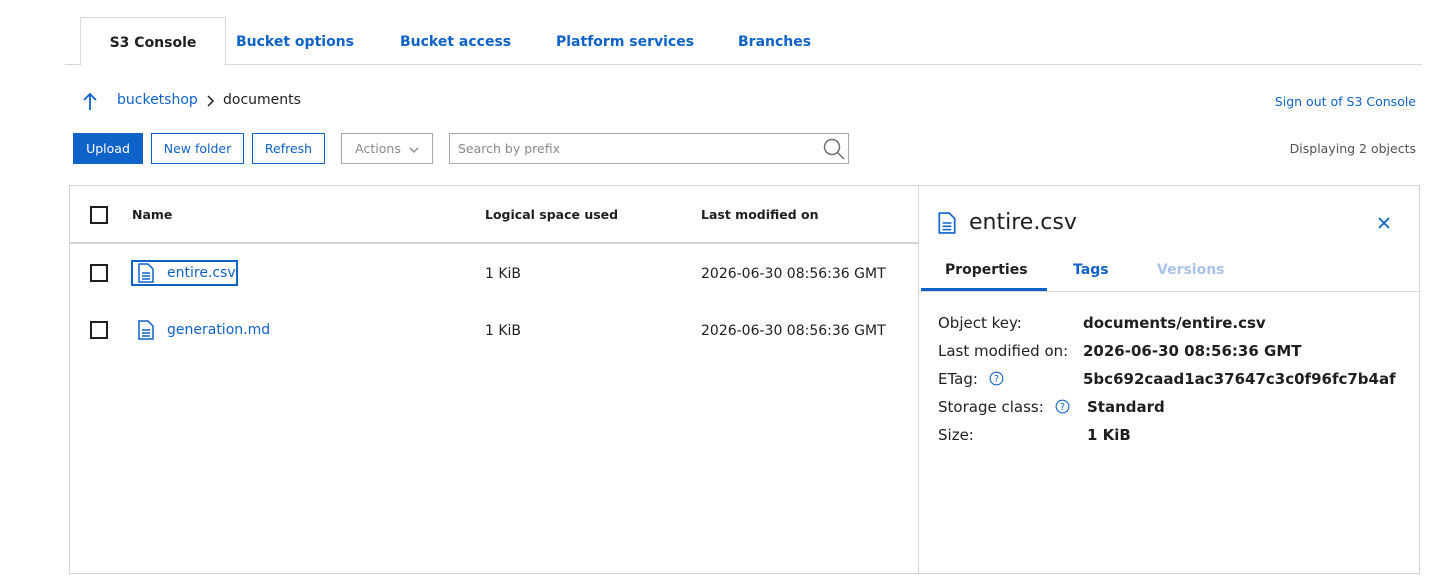 This screenshot has width=1441, height=584. What do you see at coordinates (1239, 379) in the screenshot?
I see `property-value: 5bc692caad1ac37647c3c0f96fc7b4af` at bounding box center [1239, 379].